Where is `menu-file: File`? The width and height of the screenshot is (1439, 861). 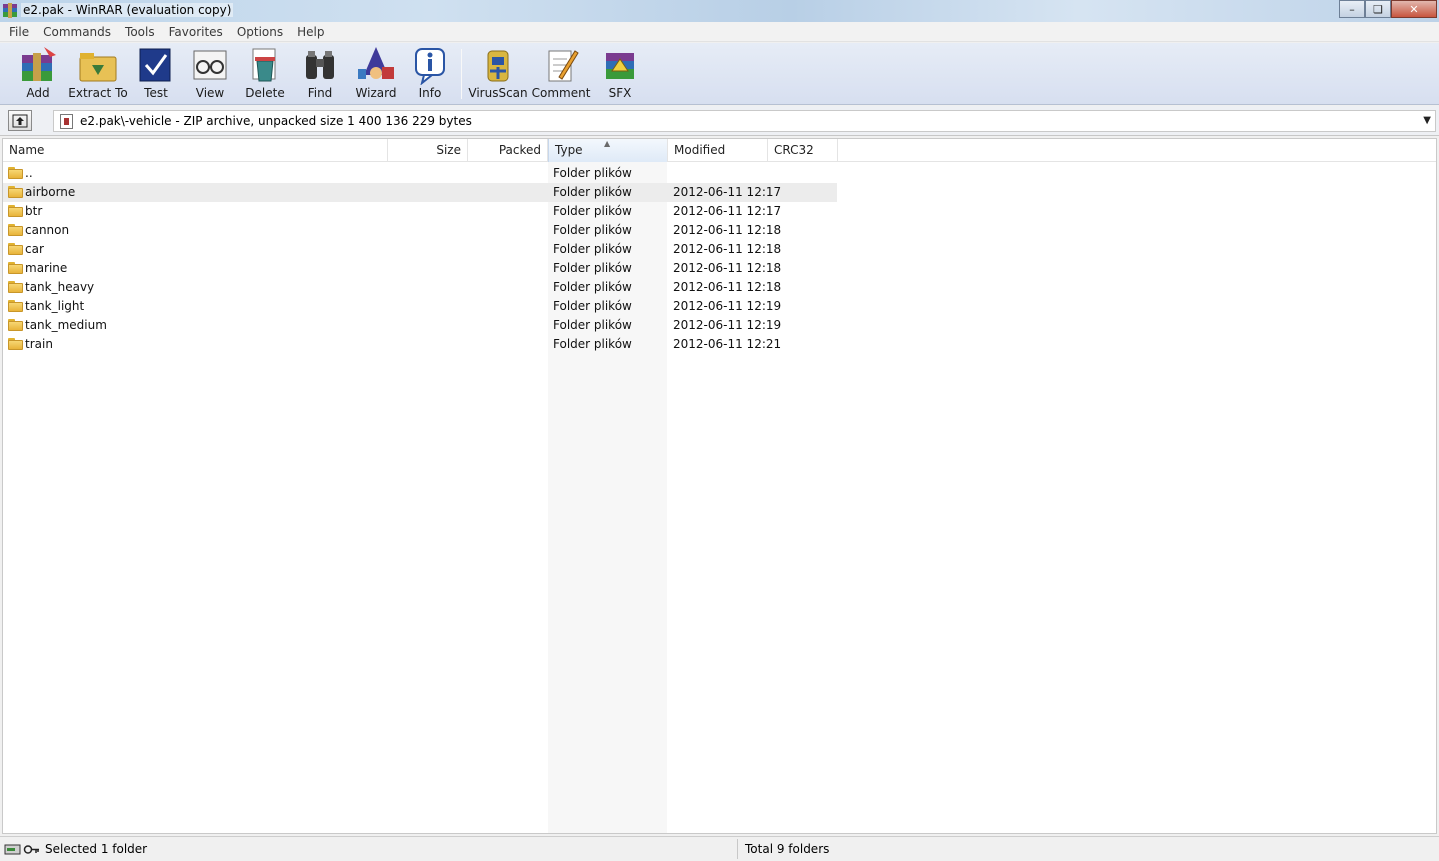
menu-file: File is located at coordinates (19, 32).